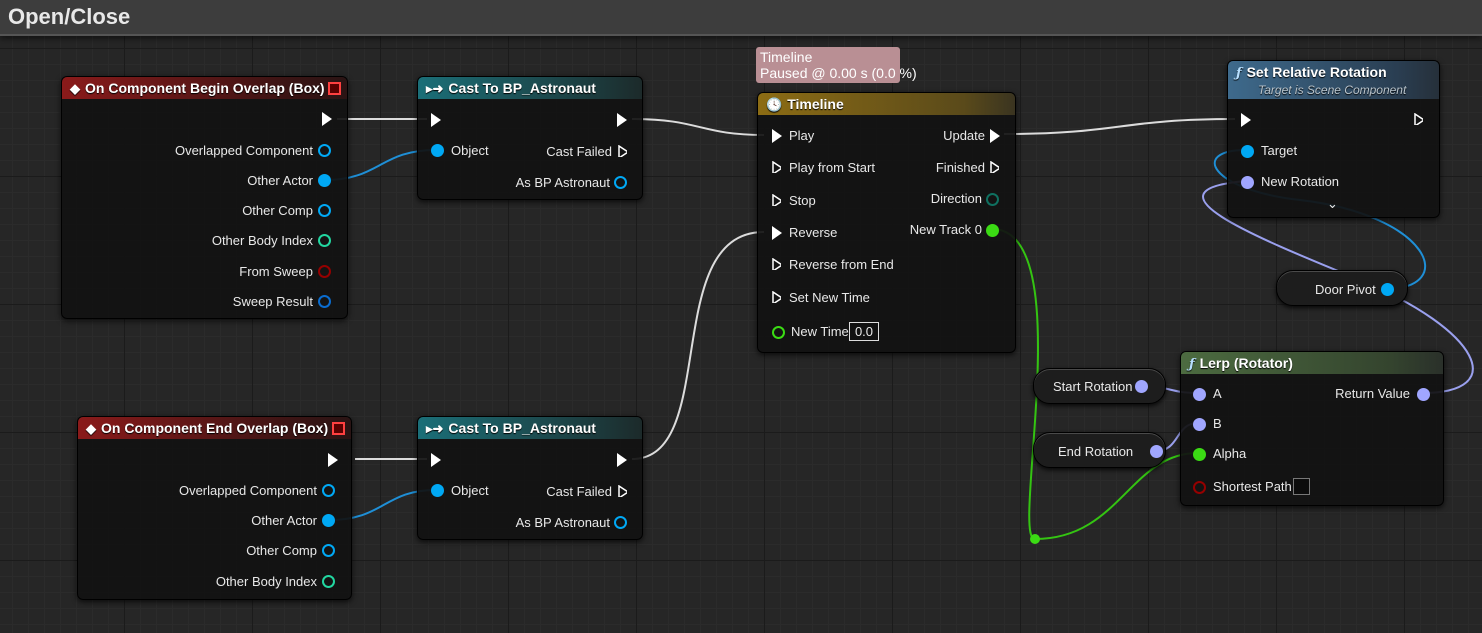  What do you see at coordinates (1247, 151) in the screenshot?
I see `target-pin` at bounding box center [1247, 151].